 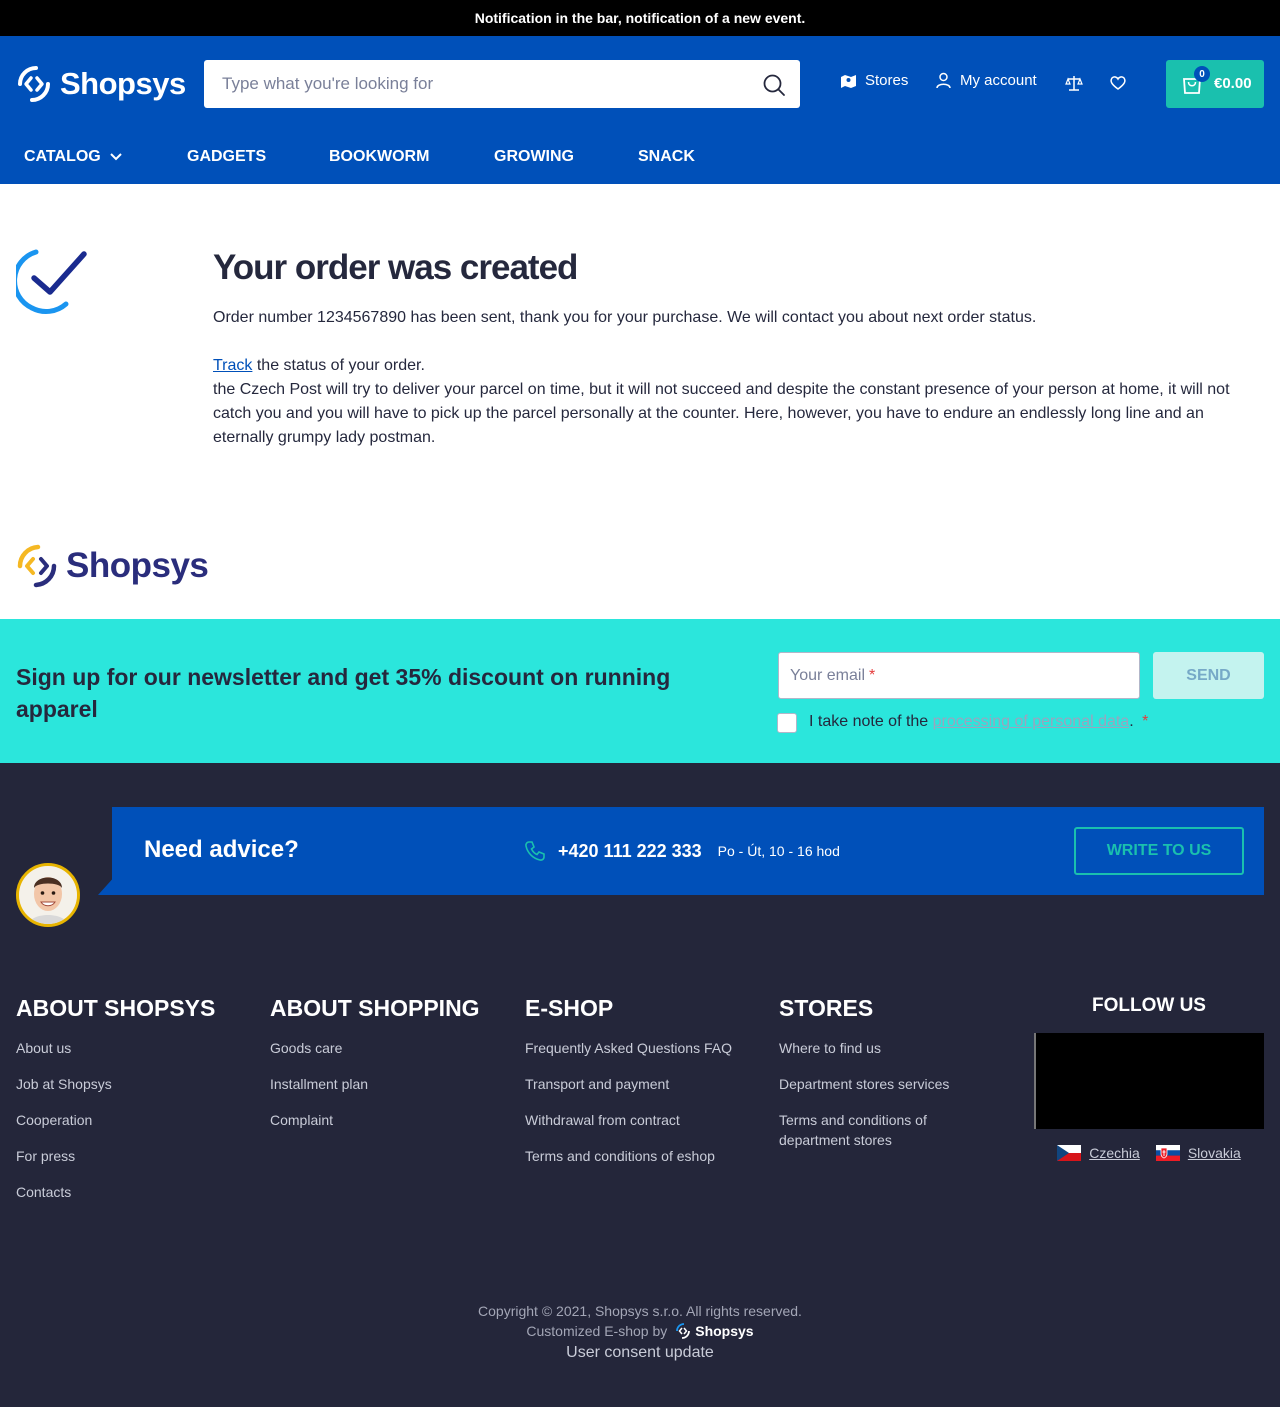 I want to click on consent-checkbox, so click(x=787, y=723).